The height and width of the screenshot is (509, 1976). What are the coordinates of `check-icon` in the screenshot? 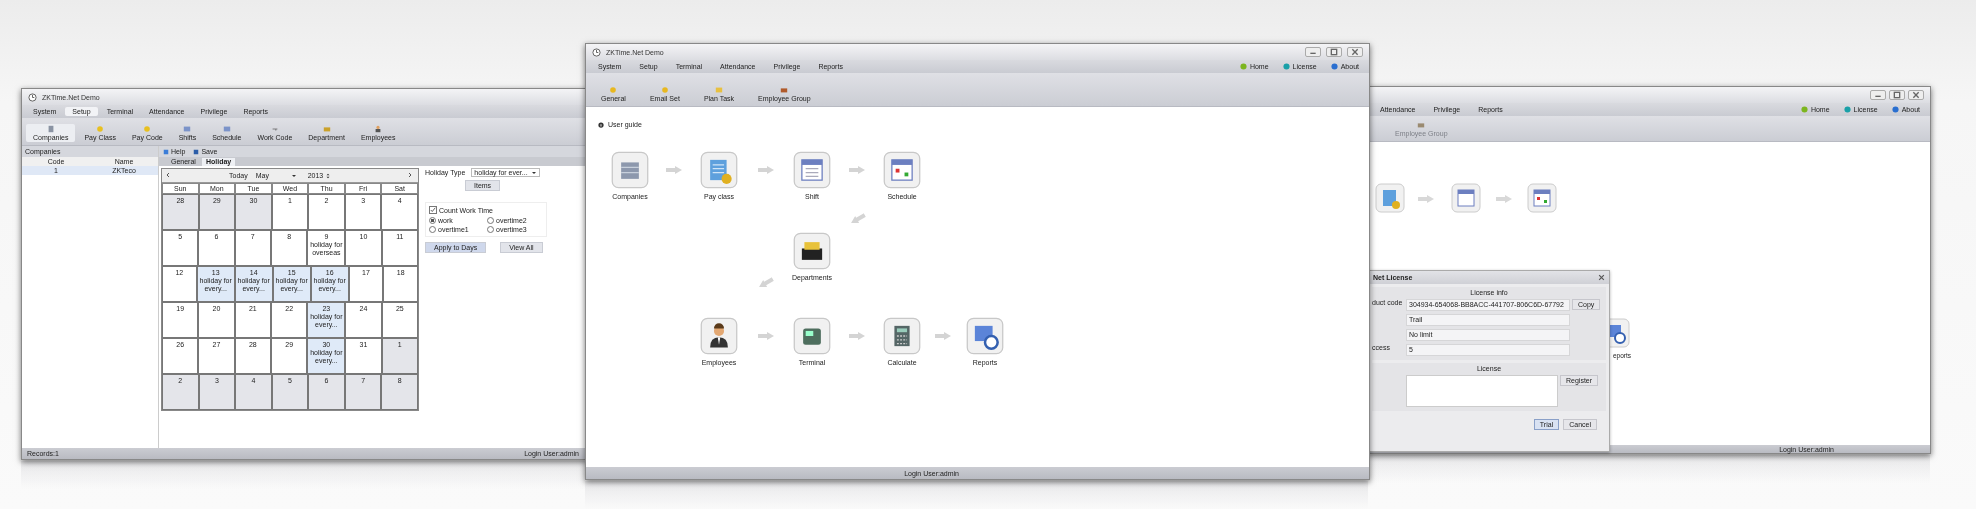 It's located at (433, 210).